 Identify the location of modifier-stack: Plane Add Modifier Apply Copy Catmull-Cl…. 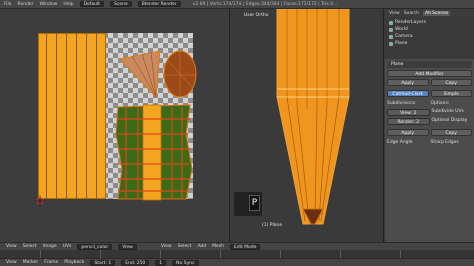
(429, 150).